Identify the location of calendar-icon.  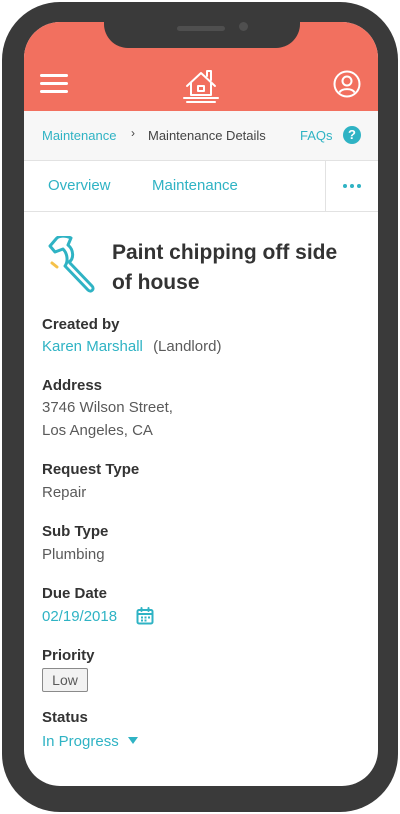
(145, 616).